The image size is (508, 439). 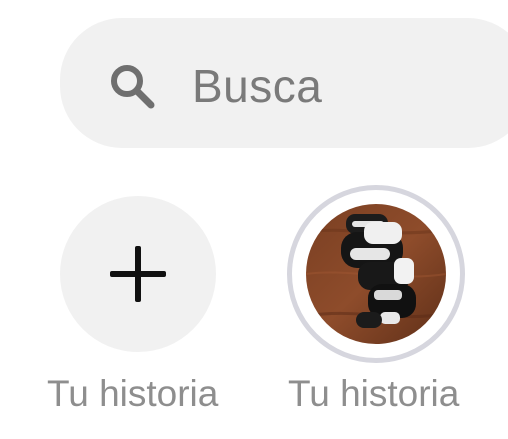 I want to click on plus-icon, so click(x=138, y=274).